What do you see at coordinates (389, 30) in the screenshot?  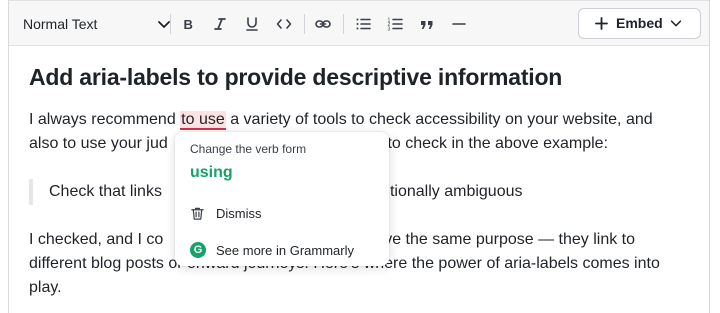 I see `svg-text: 3` at bounding box center [389, 30].